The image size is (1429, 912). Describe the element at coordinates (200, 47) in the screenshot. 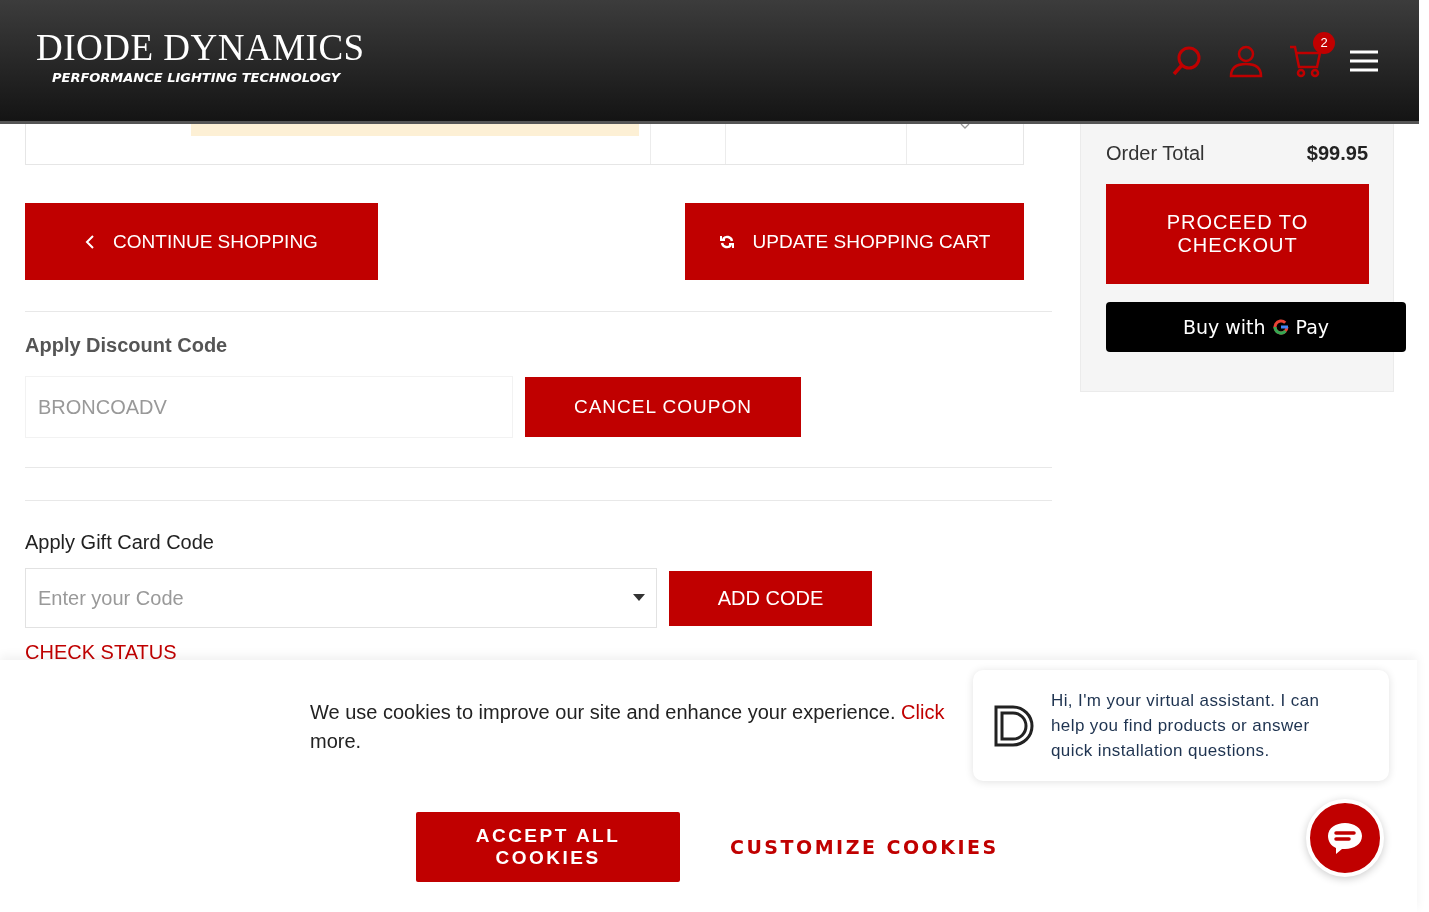

I see `brand-logo: DIODE DYNAMICS` at that location.